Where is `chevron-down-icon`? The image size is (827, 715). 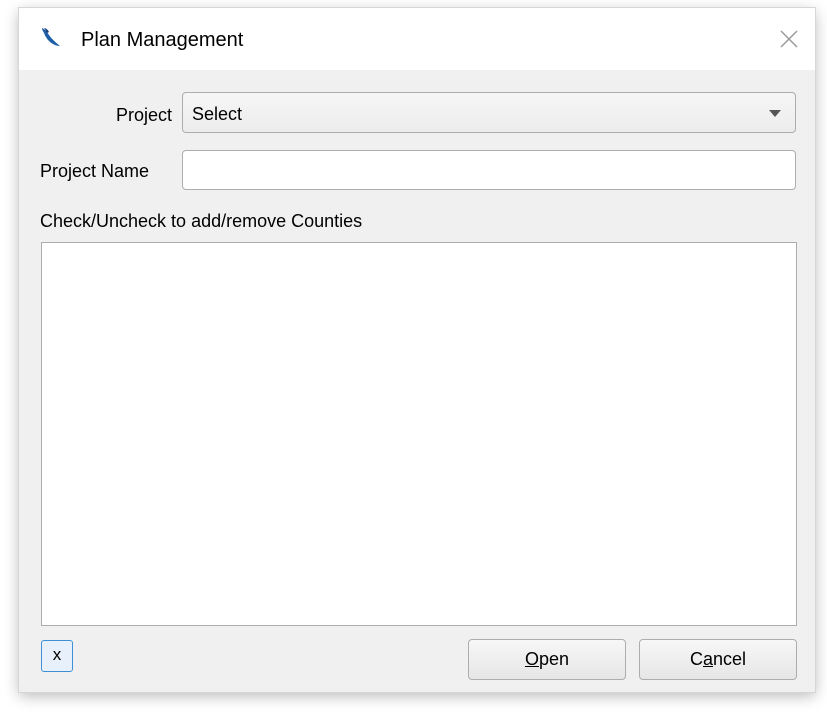 chevron-down-icon is located at coordinates (775, 113).